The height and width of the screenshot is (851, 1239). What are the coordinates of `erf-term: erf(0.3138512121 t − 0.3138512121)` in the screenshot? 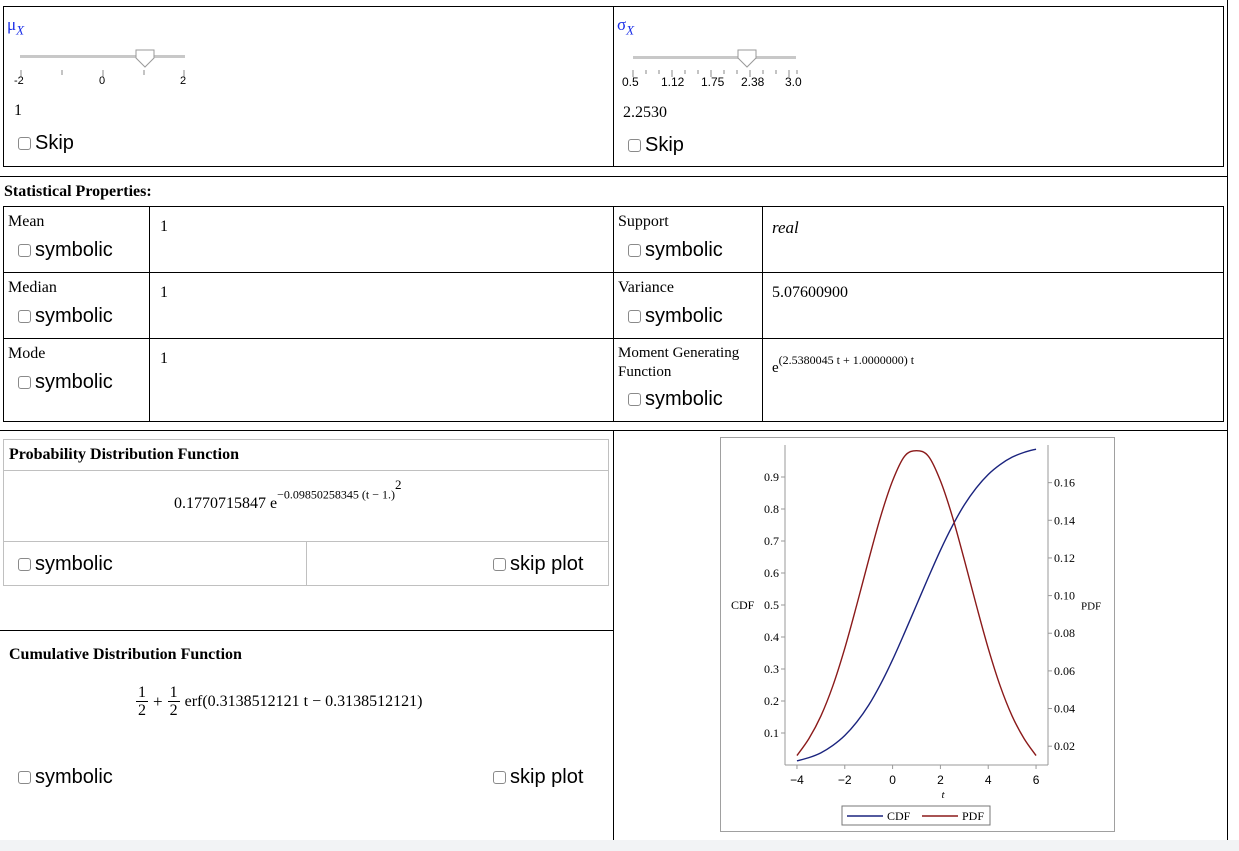 It's located at (303, 701).